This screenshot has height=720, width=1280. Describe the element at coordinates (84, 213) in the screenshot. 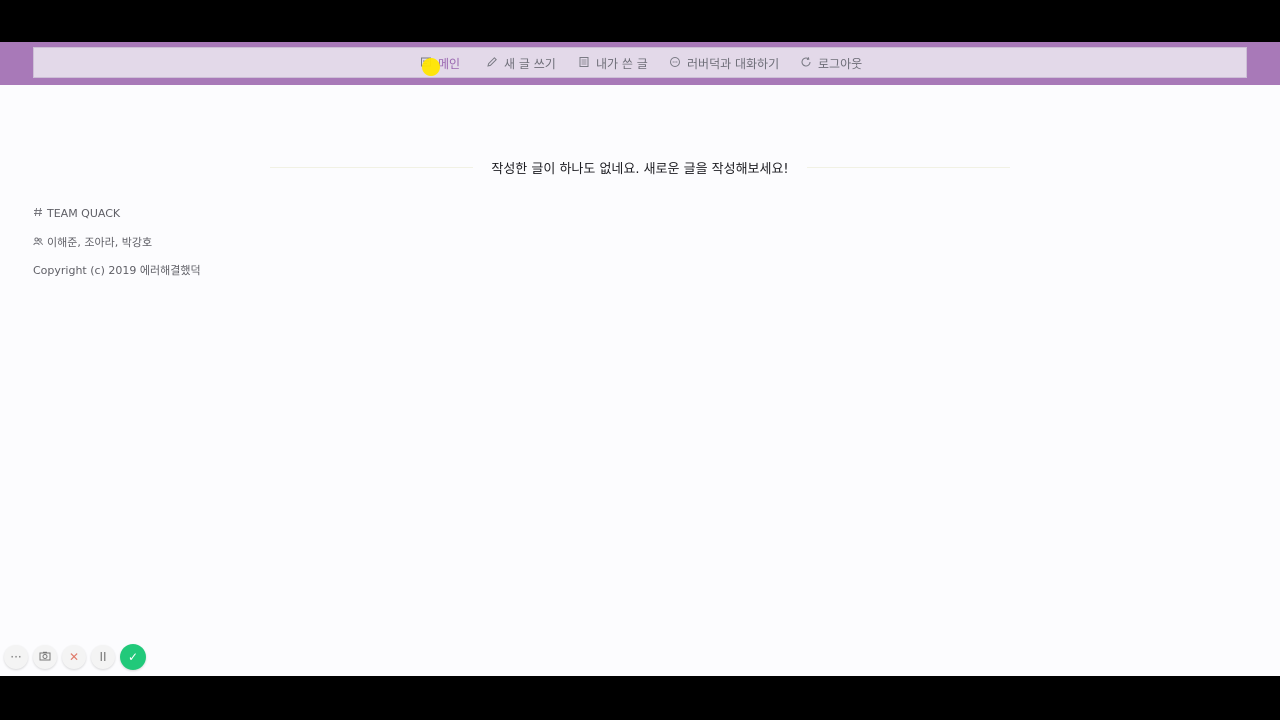

I see `team-name: TEAM QUACK` at that location.